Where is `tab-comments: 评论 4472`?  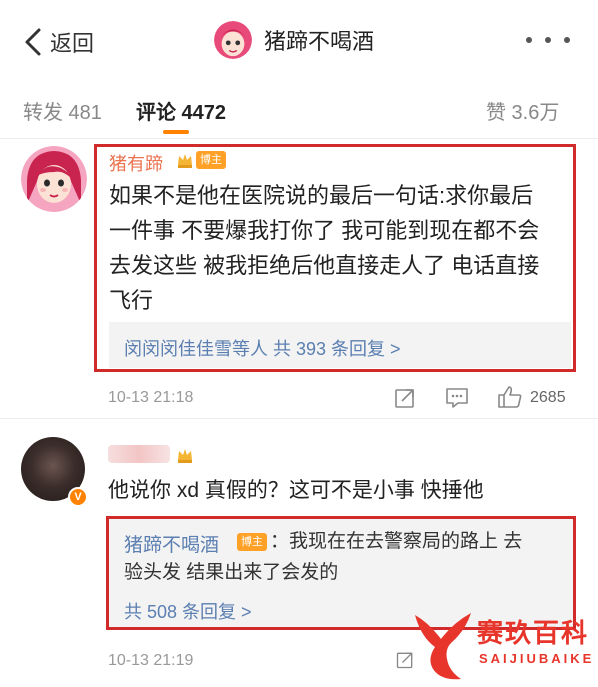 tab-comments: 评论 4472 is located at coordinates (181, 110).